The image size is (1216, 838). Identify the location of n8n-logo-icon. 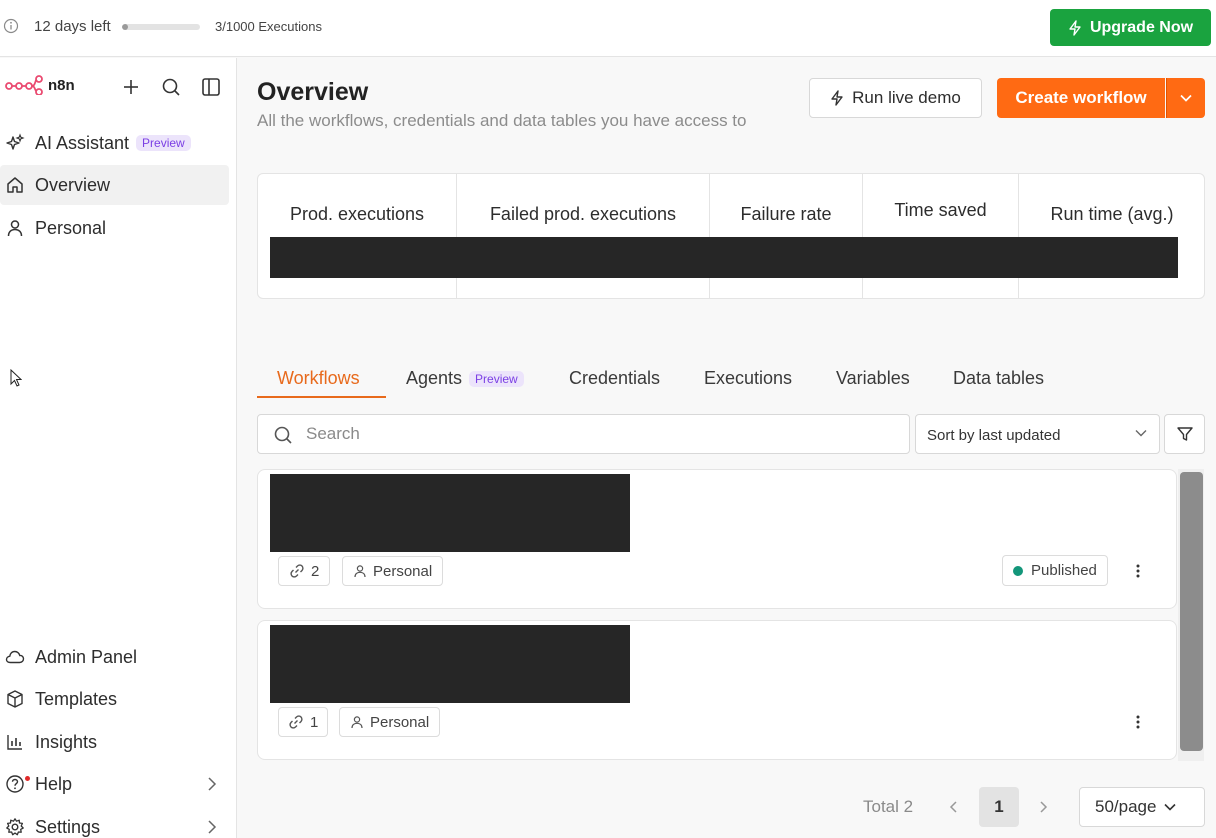
(24, 85).